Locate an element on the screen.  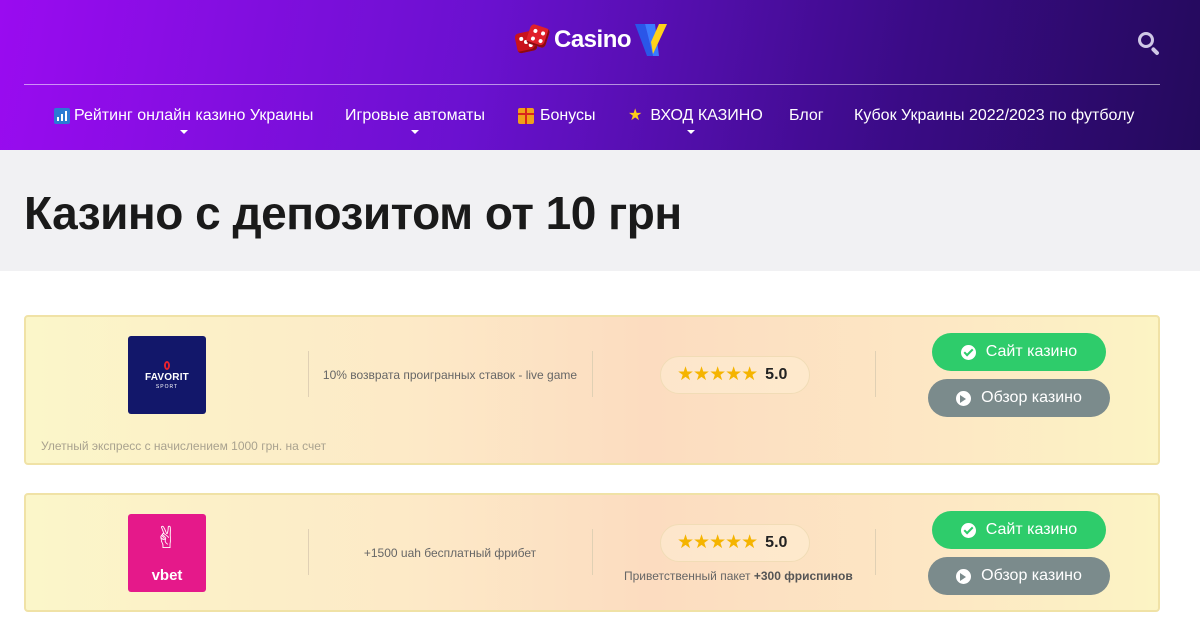
nav-item-label: ВХОД КАЗИНО is located at coordinates (706, 115).